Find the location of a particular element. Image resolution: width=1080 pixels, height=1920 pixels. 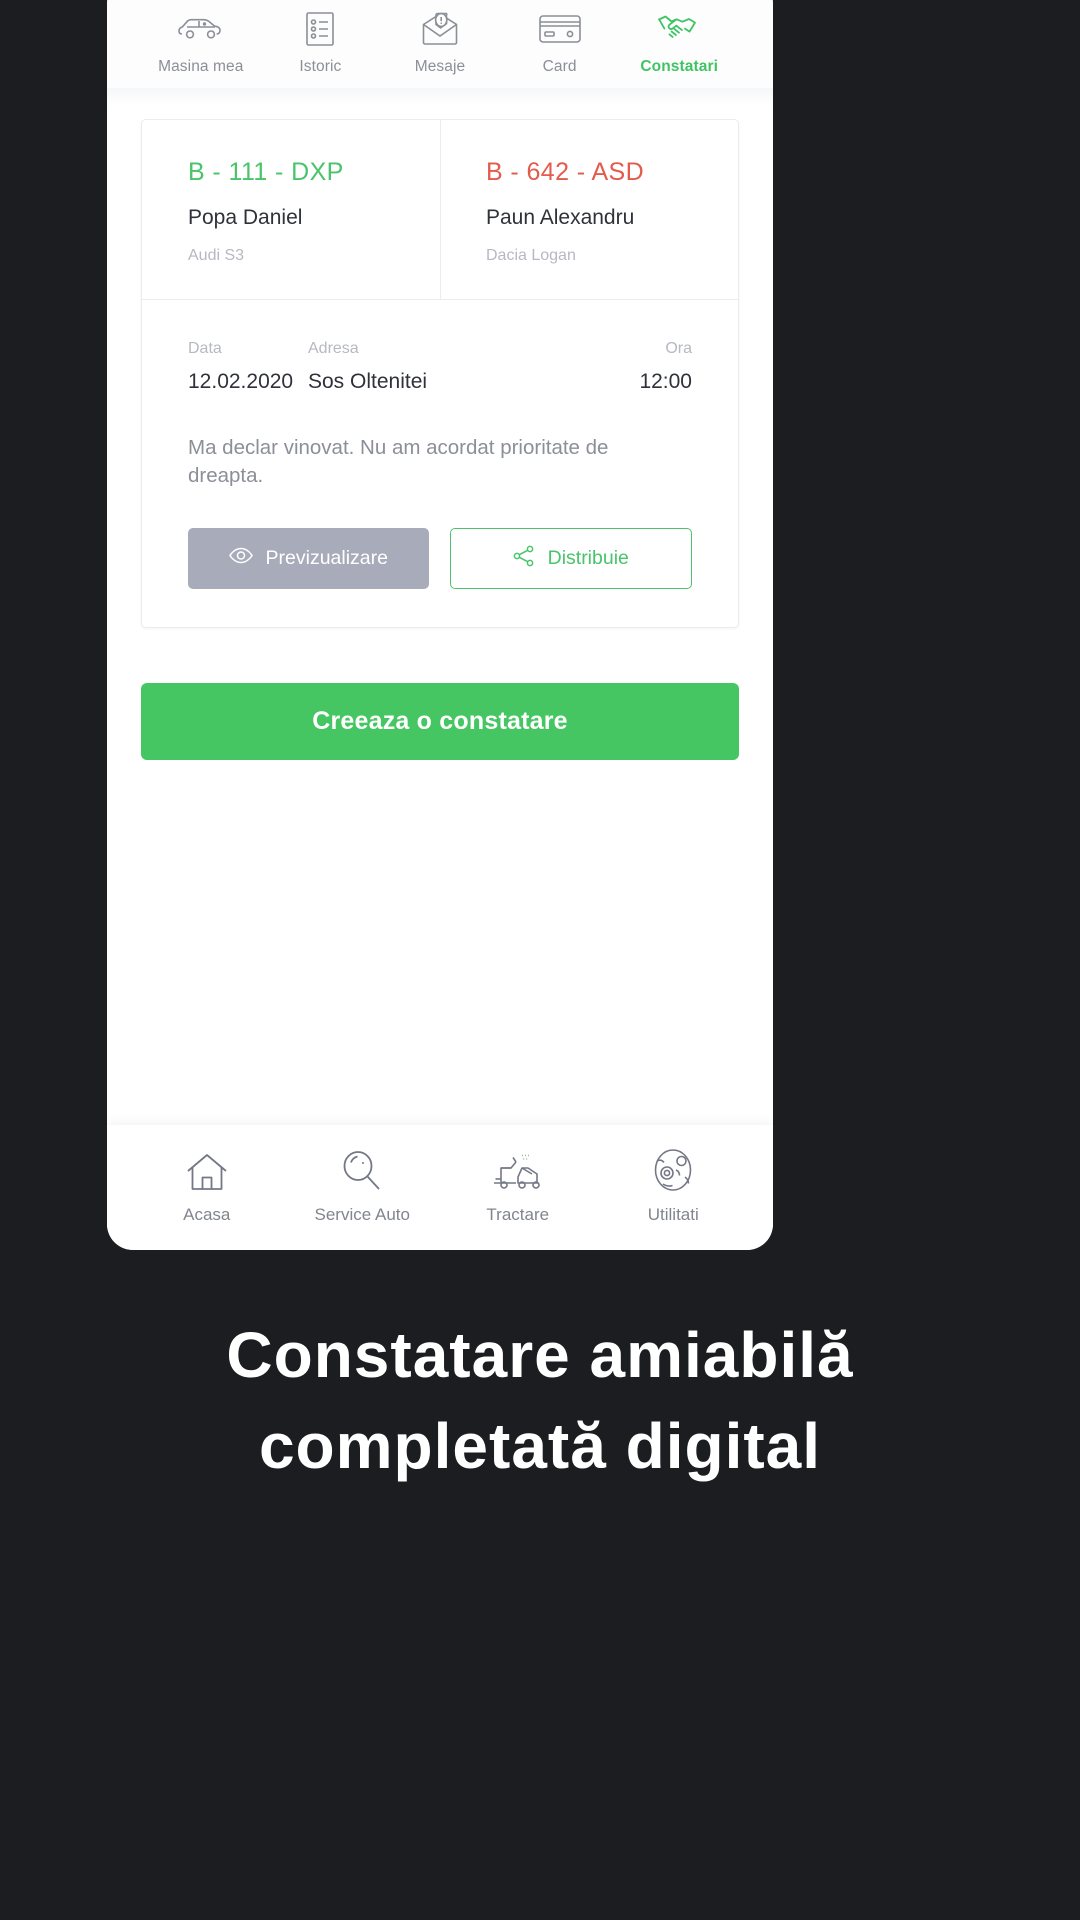

bottom-navigation: Acasa Service Auto Tractare Utilitati is located at coordinates (440, 1187).